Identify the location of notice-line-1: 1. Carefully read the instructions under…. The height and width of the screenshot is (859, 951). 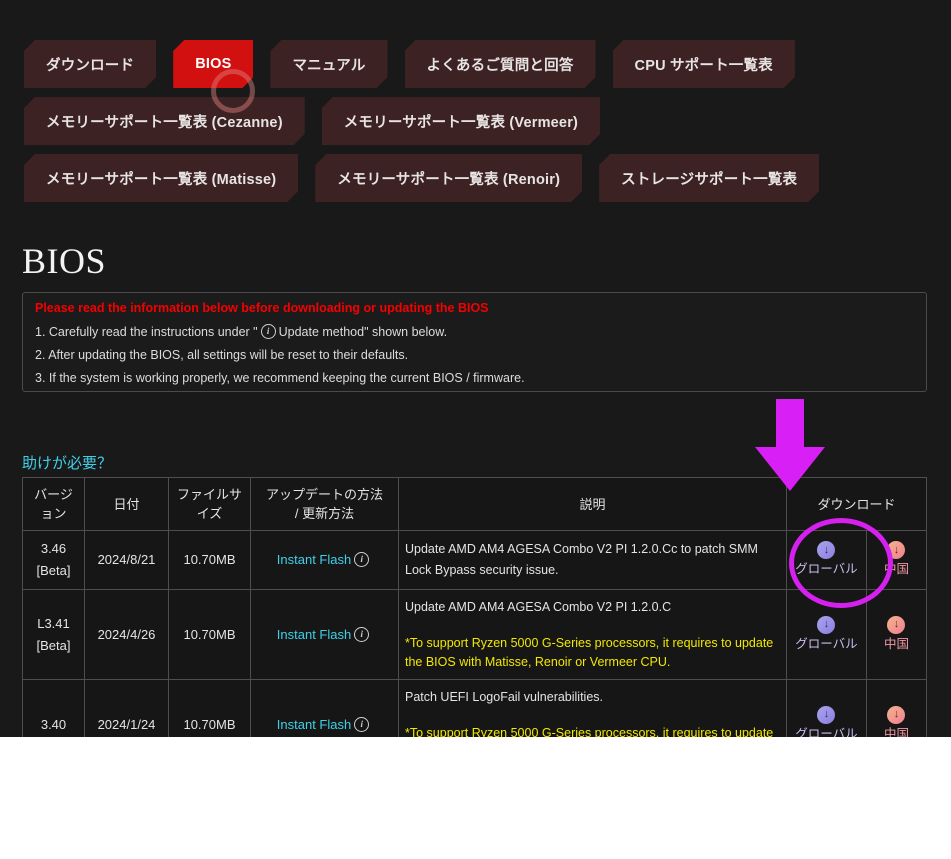
(474, 332).